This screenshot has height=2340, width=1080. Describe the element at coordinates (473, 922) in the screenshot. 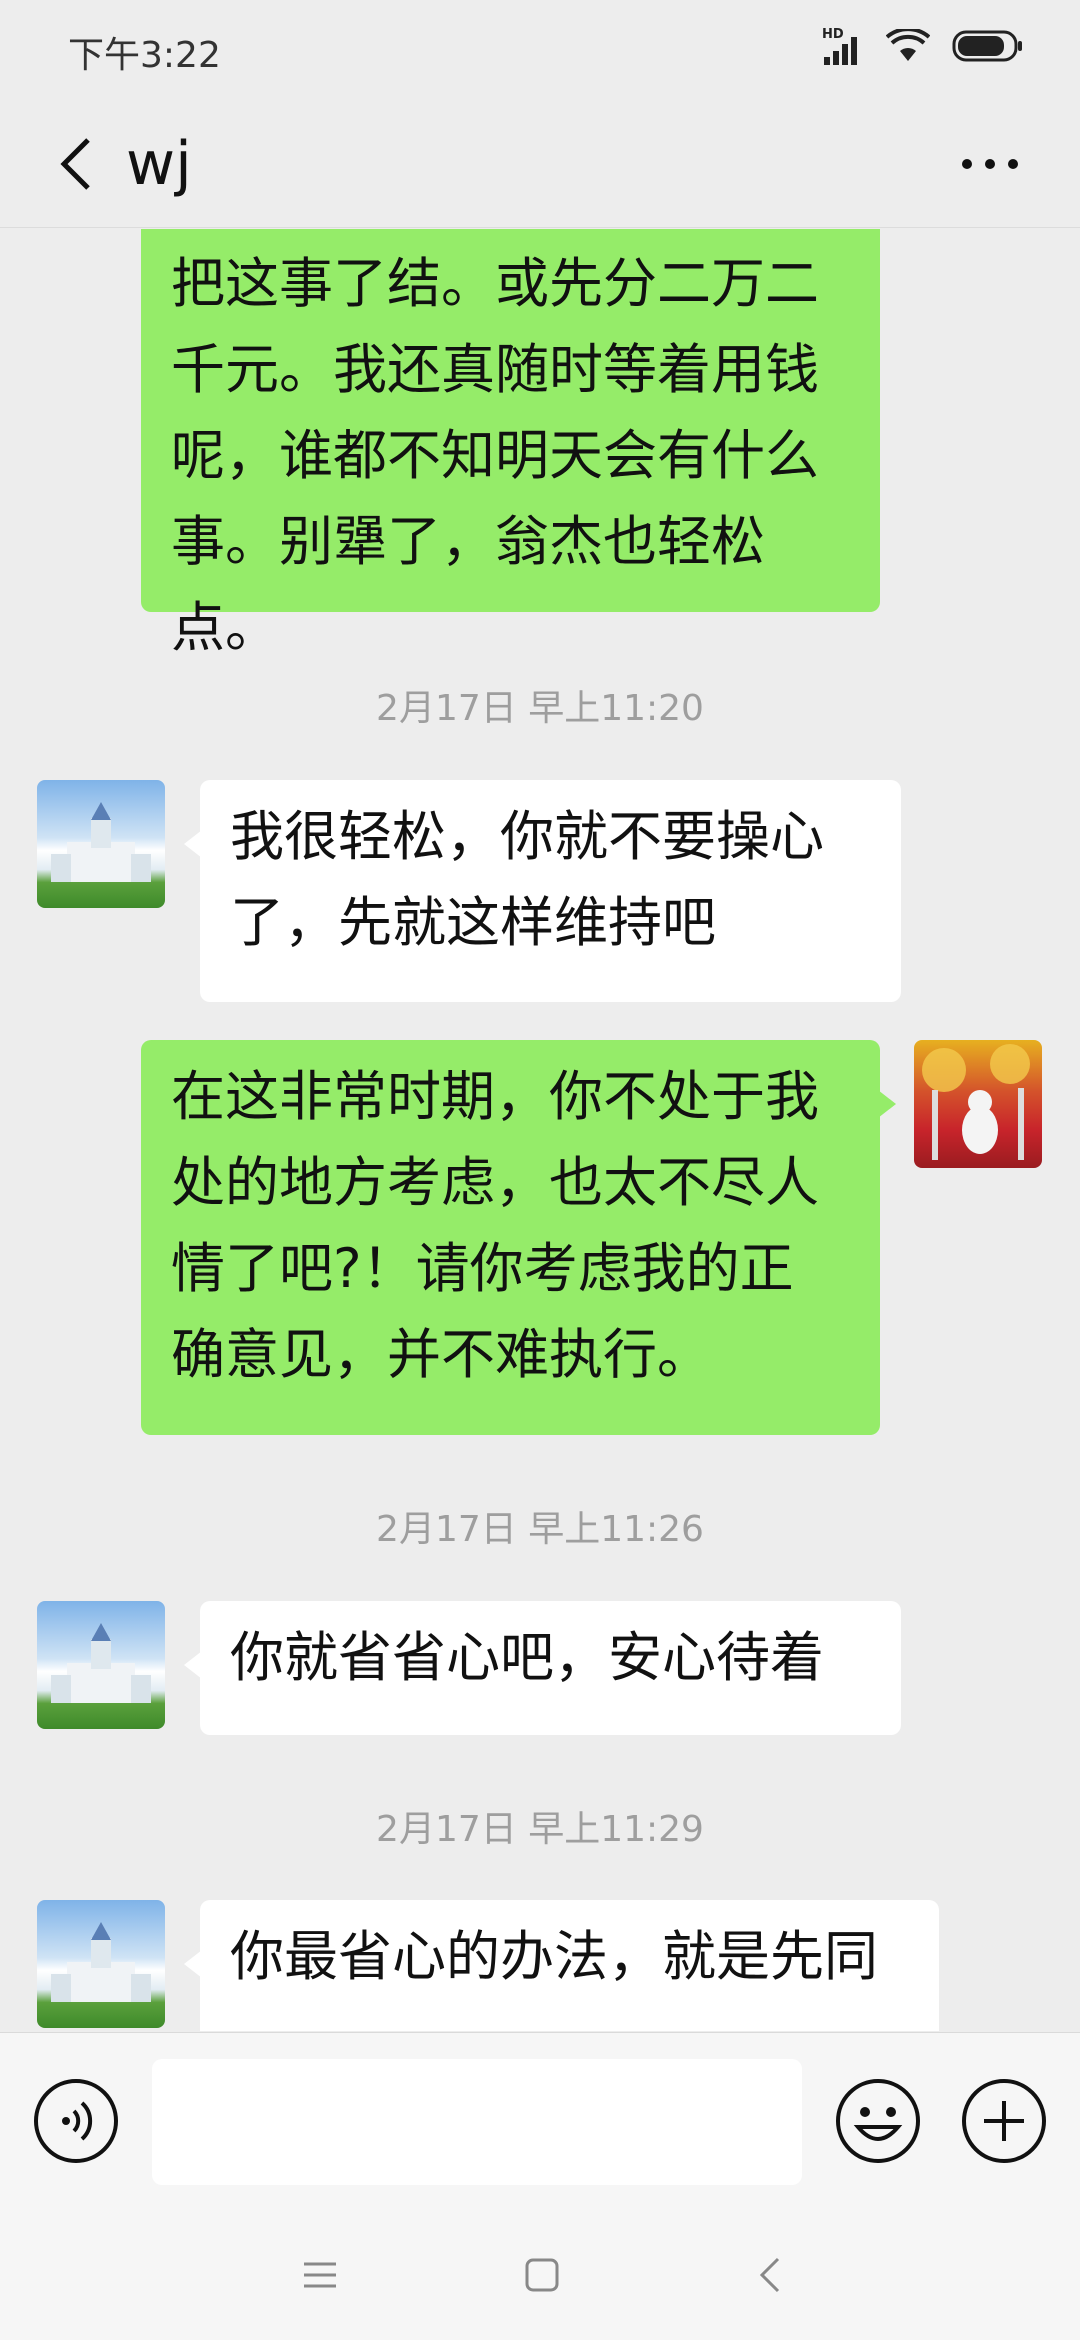

I see `message-line: 了，先就这样维持吧` at that location.